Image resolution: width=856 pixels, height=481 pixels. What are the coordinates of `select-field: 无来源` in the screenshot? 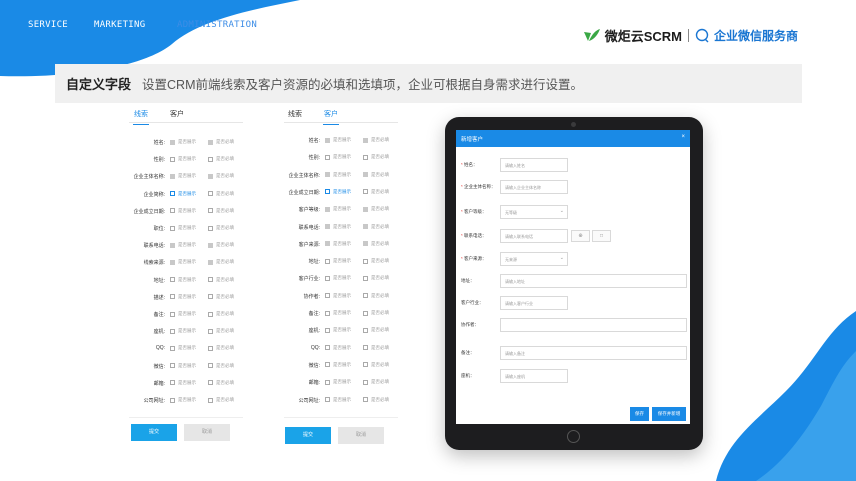 It's located at (534, 259).